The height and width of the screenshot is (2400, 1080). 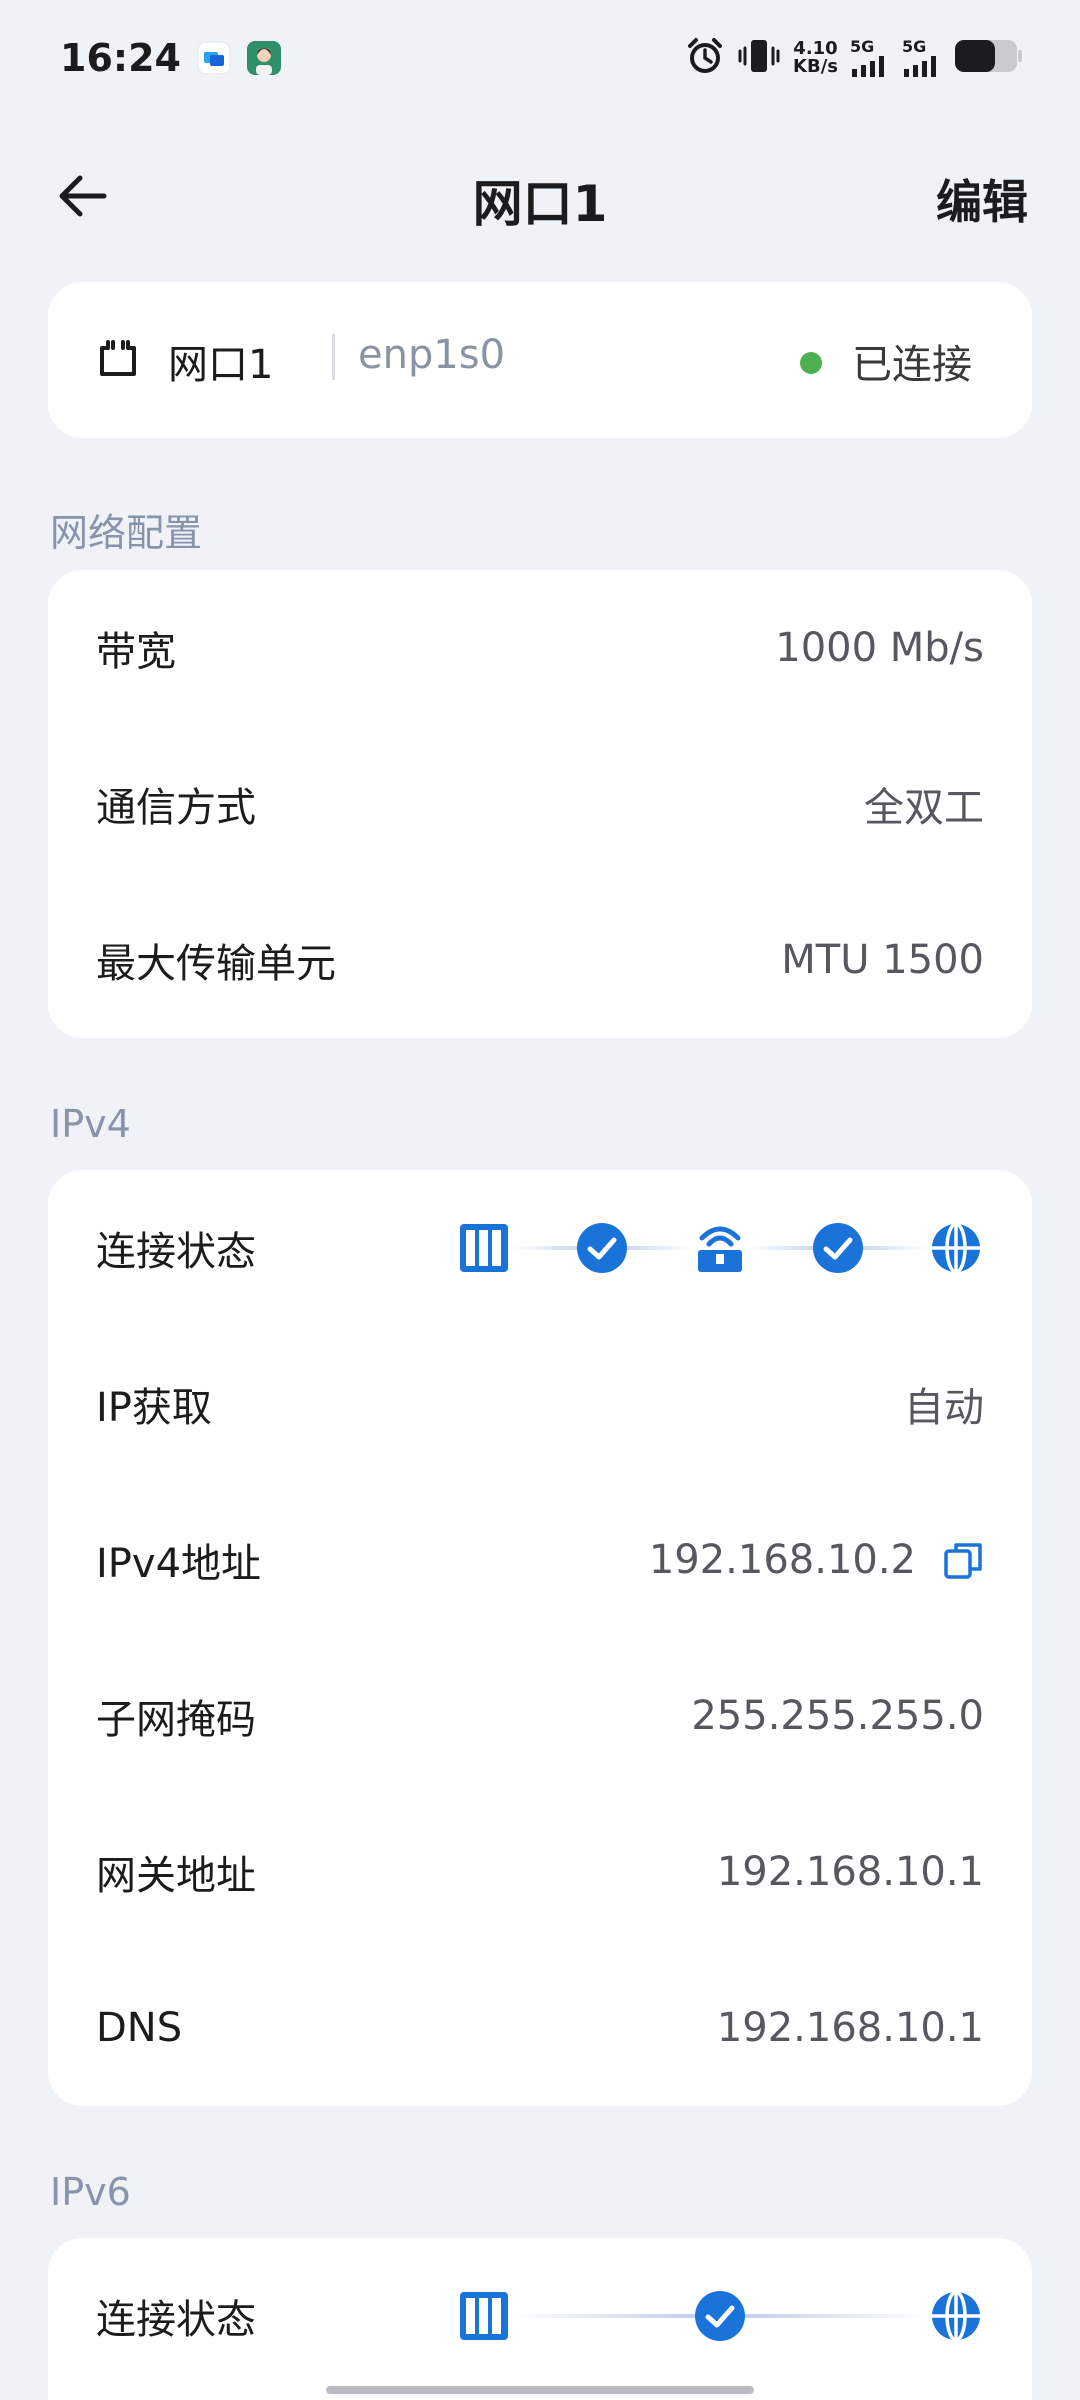 What do you see at coordinates (540, 960) in the screenshot?
I see `list-item: 最大传输单元 MTU 1500` at bounding box center [540, 960].